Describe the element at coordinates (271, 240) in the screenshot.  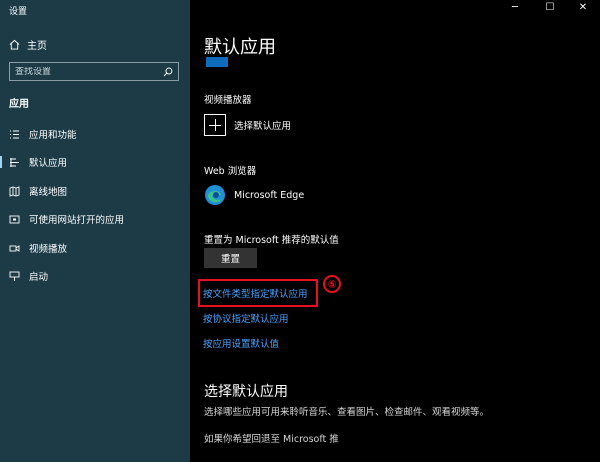
I see `reset-label: 重置为 Microsoft 推荐的默认值` at that location.